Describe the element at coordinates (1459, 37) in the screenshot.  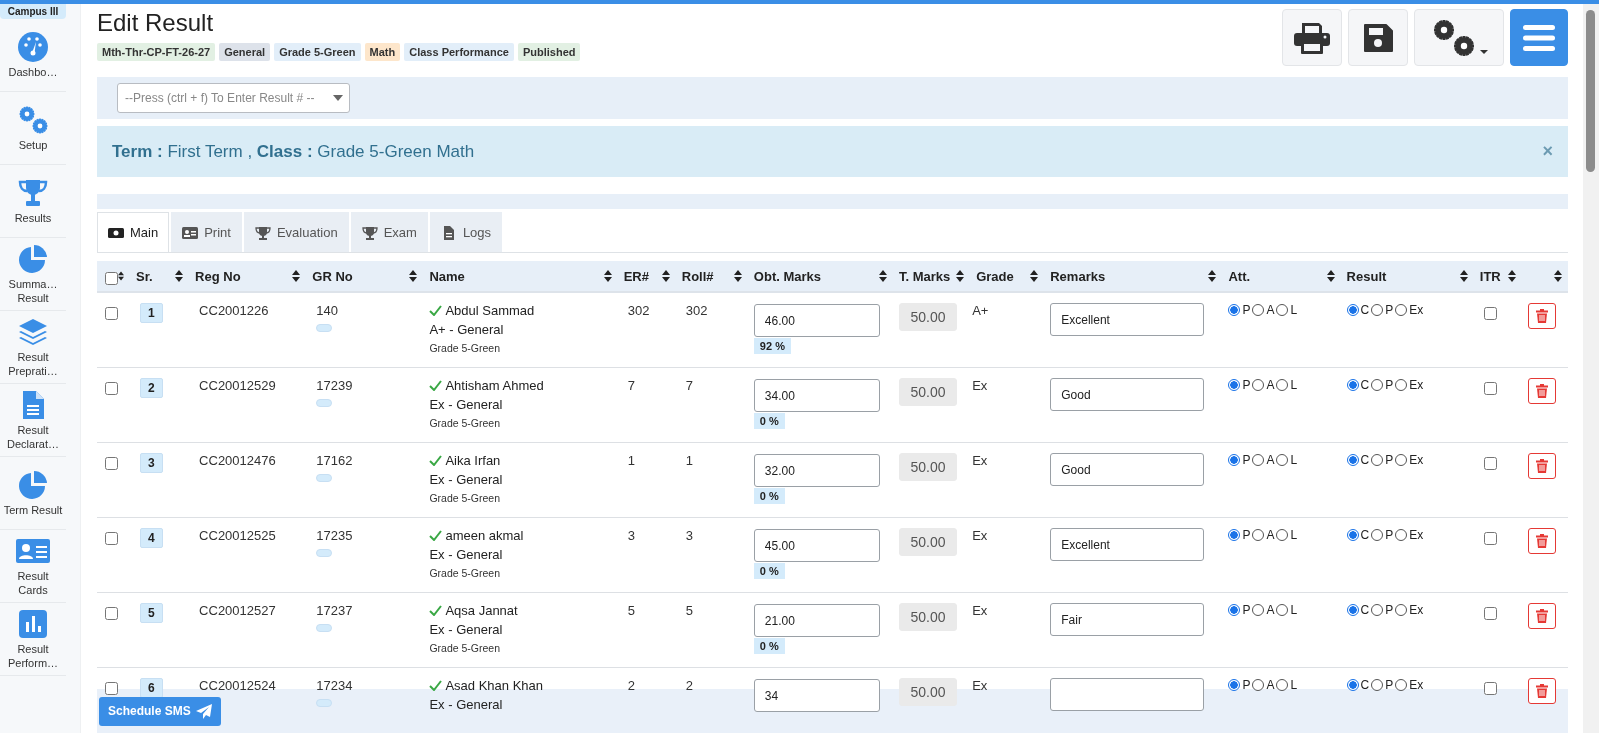
I see `settings-button` at that location.